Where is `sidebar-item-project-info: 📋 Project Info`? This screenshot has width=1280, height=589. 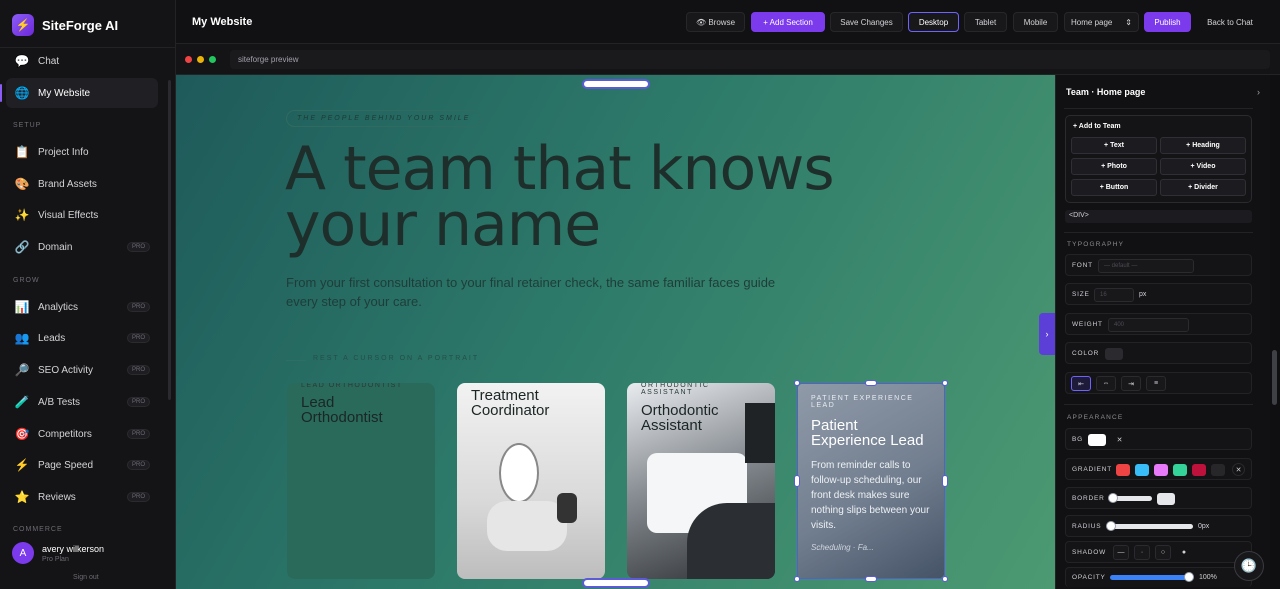 sidebar-item-project-info: 📋 Project Info is located at coordinates (82, 152).